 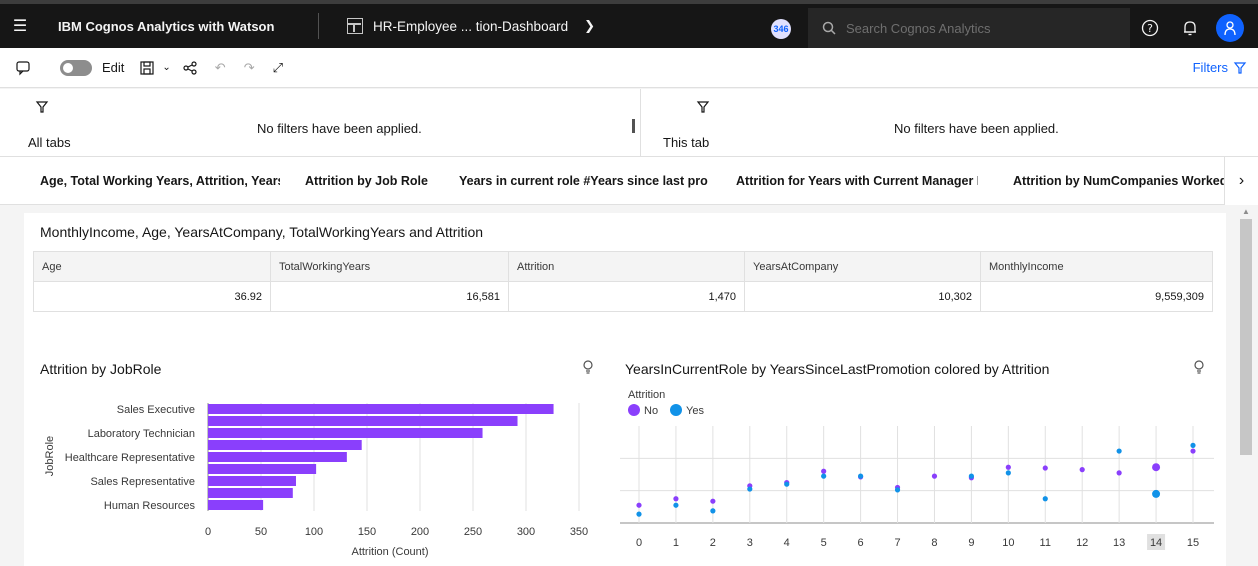 What do you see at coordinates (249, 68) in the screenshot?
I see `redo-icon: ↷` at bounding box center [249, 68].